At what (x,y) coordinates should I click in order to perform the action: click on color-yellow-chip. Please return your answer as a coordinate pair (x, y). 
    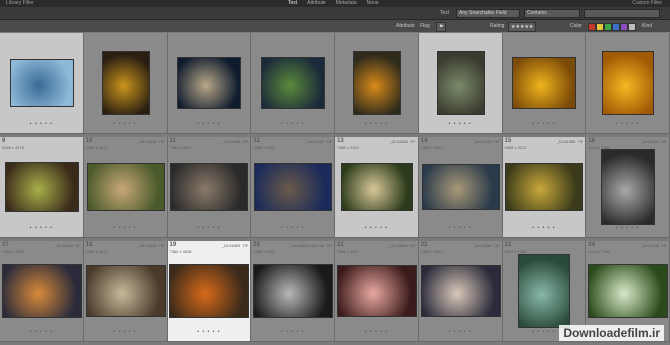
    Looking at the image, I should click on (600, 27).